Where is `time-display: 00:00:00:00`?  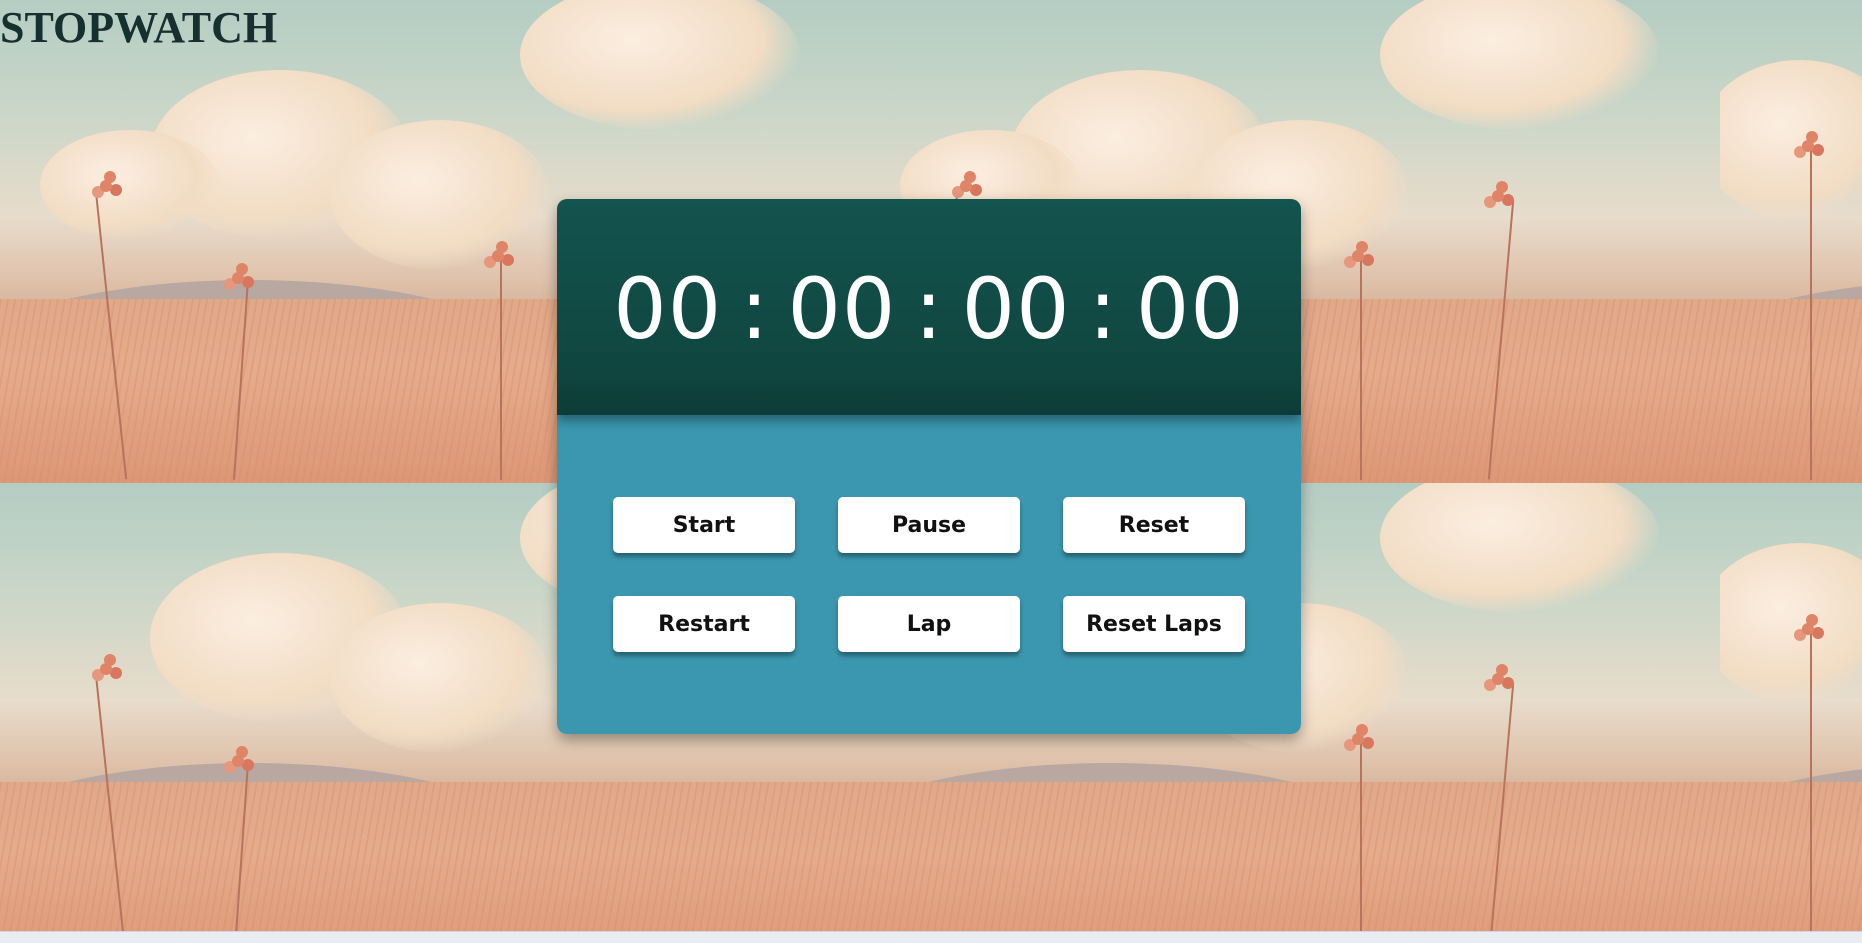
time-display: 00:00:00:00 is located at coordinates (929, 307).